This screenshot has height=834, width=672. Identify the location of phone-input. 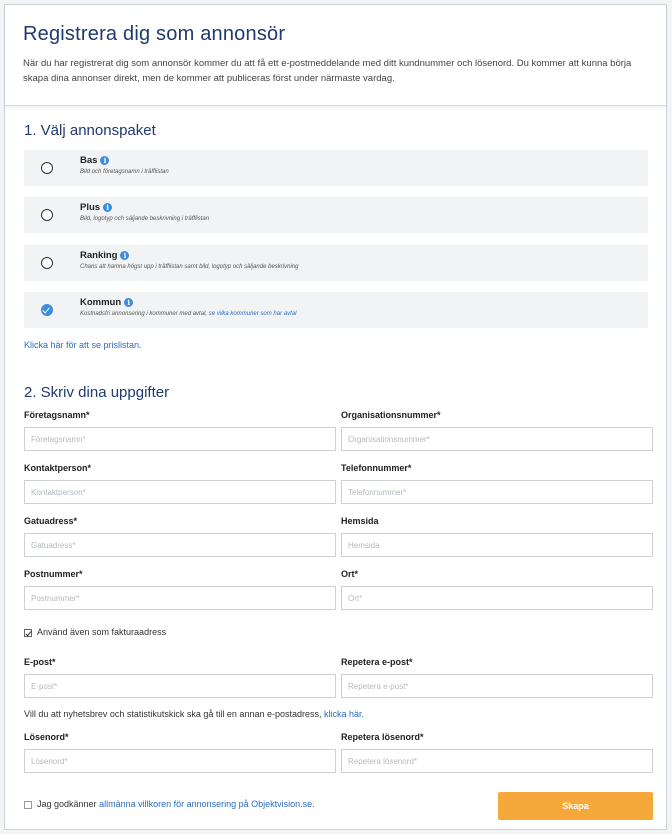
(497, 492).